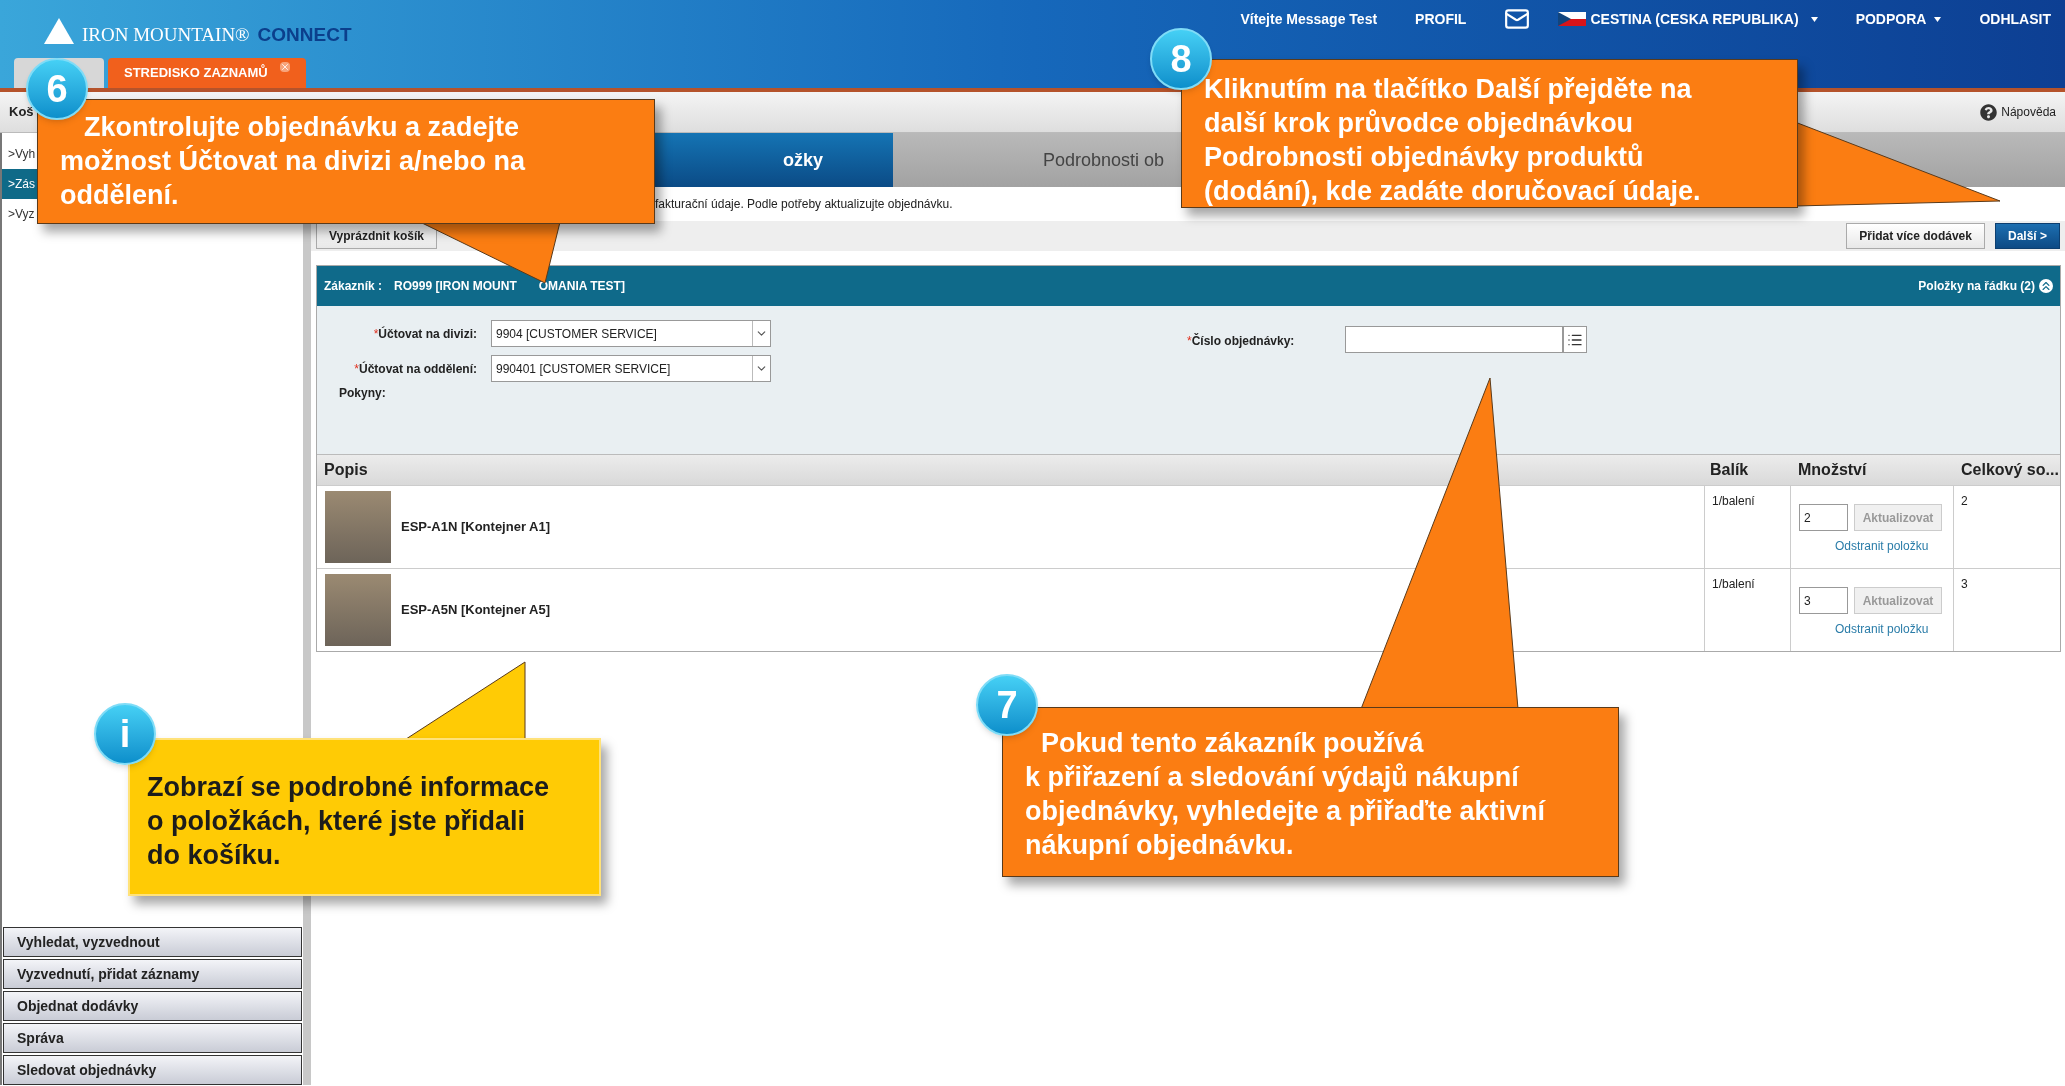 The image size is (2065, 1086). I want to click on callout-text: Zobrazí se podrobné informace o položkách, které jste přidali do košíku., so click(349, 821).